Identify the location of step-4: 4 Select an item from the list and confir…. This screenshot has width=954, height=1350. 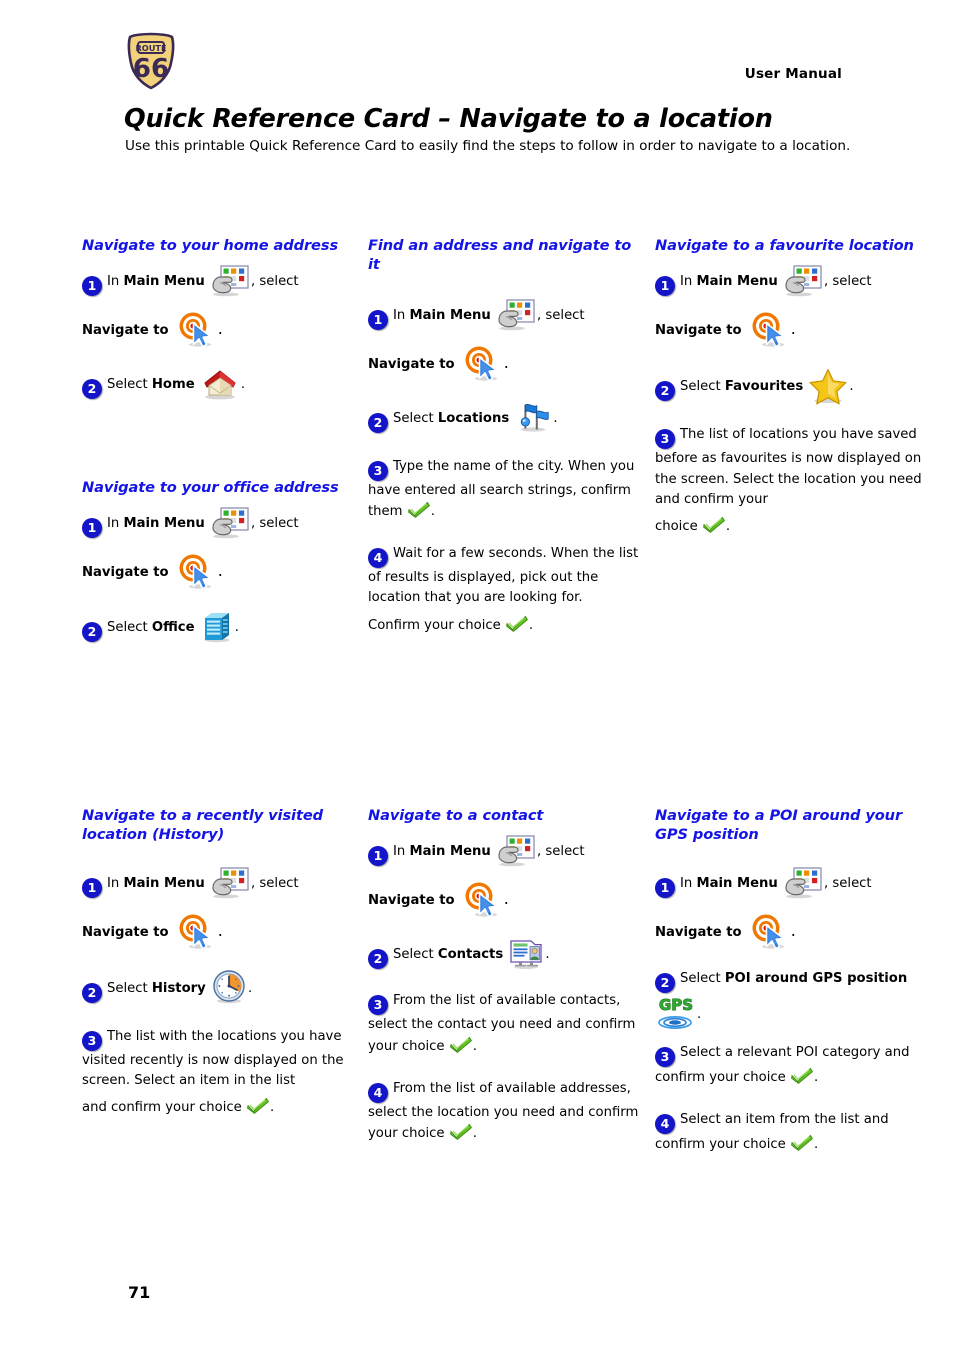
(791, 1132).